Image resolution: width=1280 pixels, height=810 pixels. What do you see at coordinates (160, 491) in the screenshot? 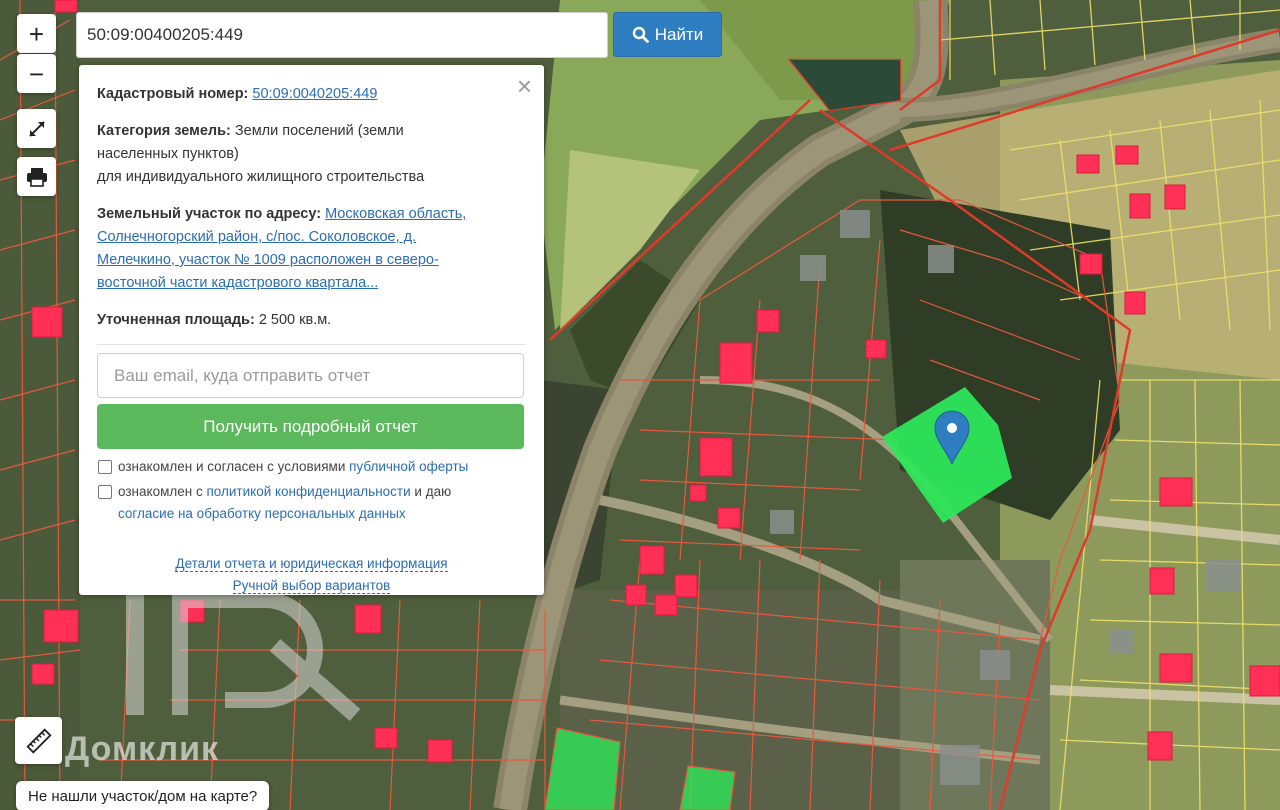
I see `privacy-consent-text: ознакомлен с` at bounding box center [160, 491].